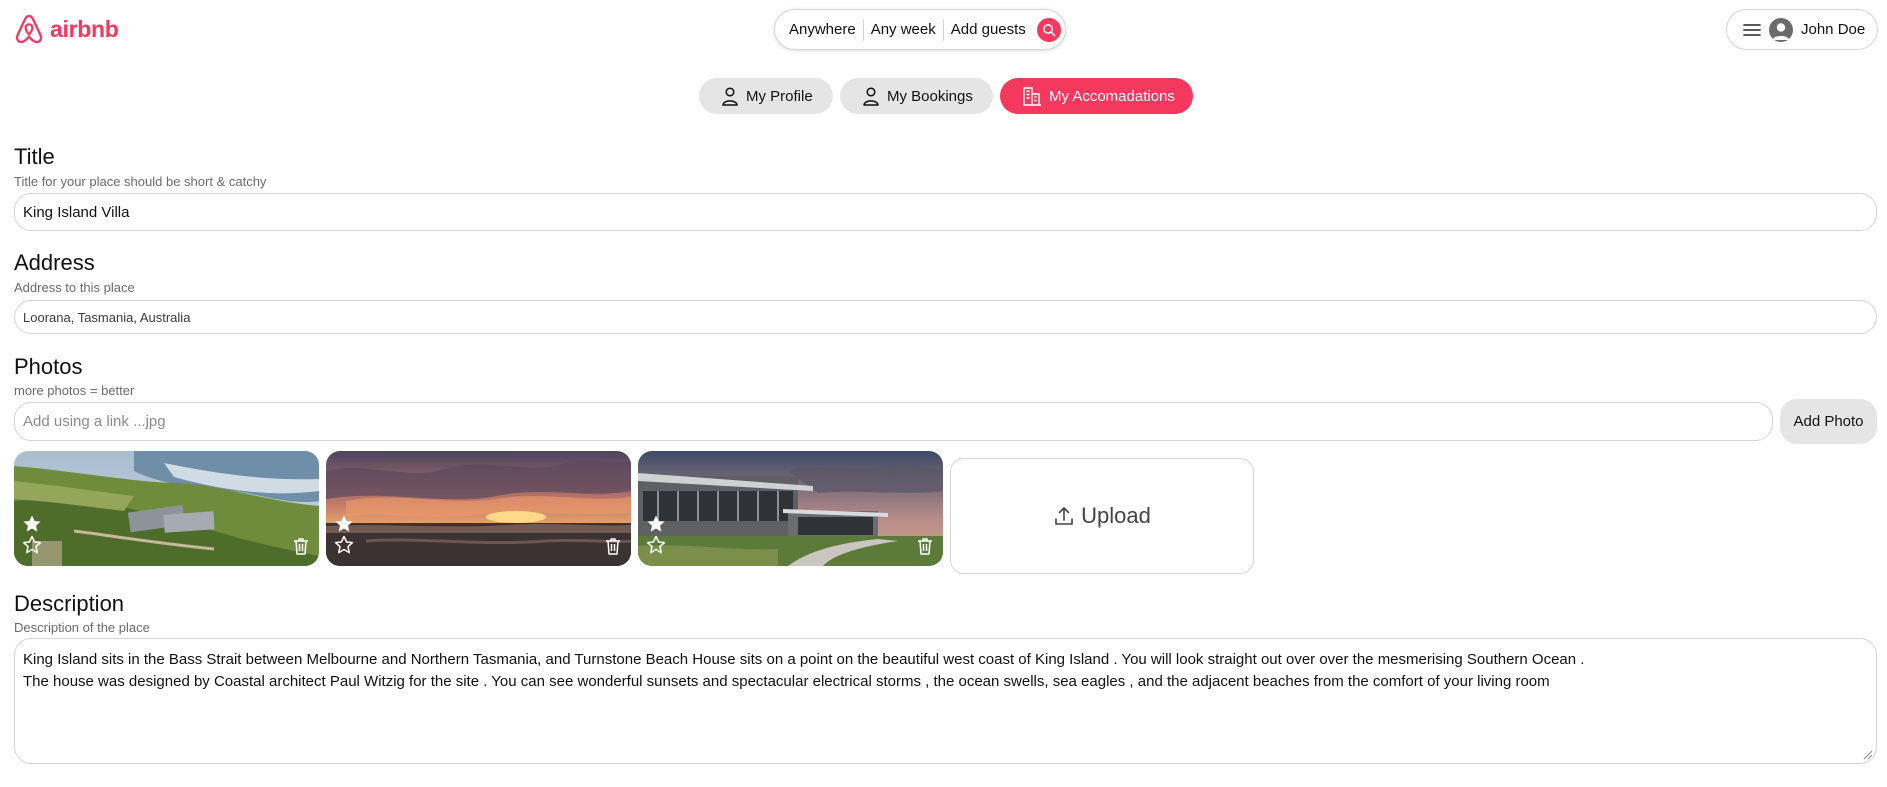 The height and width of the screenshot is (787, 1887). What do you see at coordinates (1752, 29) in the screenshot?
I see `hamburger-menu-icon` at bounding box center [1752, 29].